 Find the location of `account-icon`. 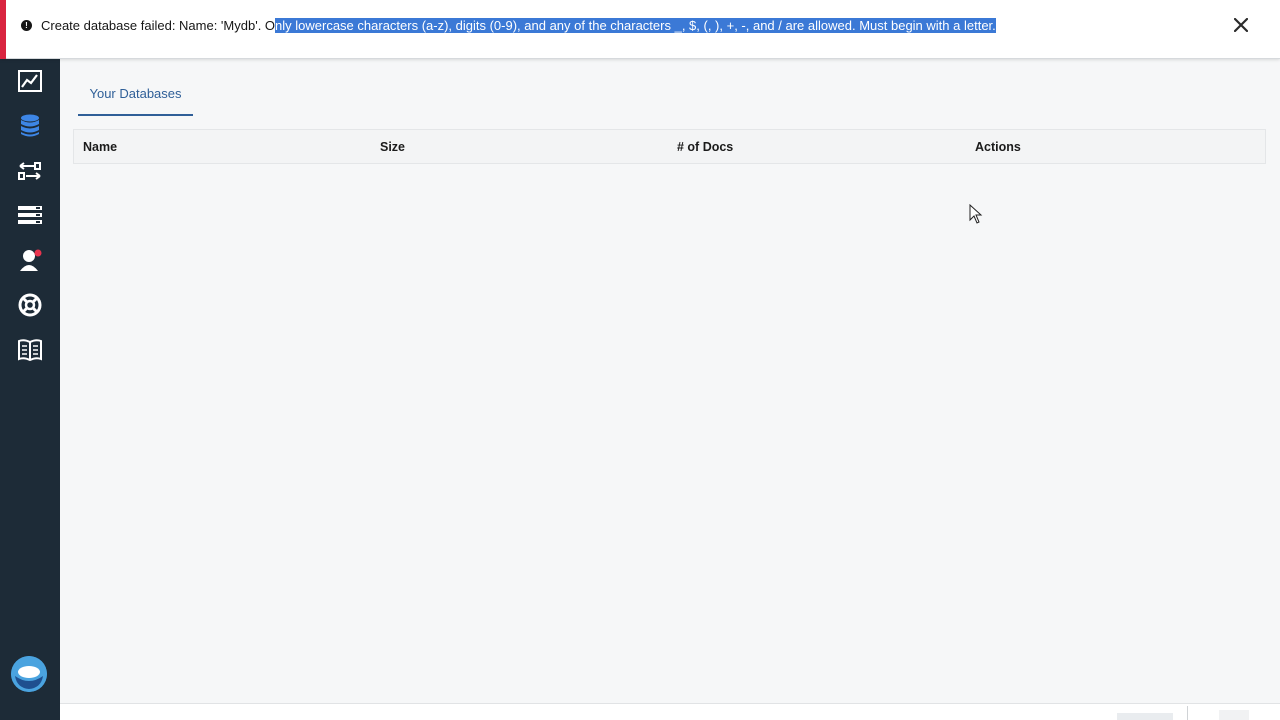

account-icon is located at coordinates (30, 260).